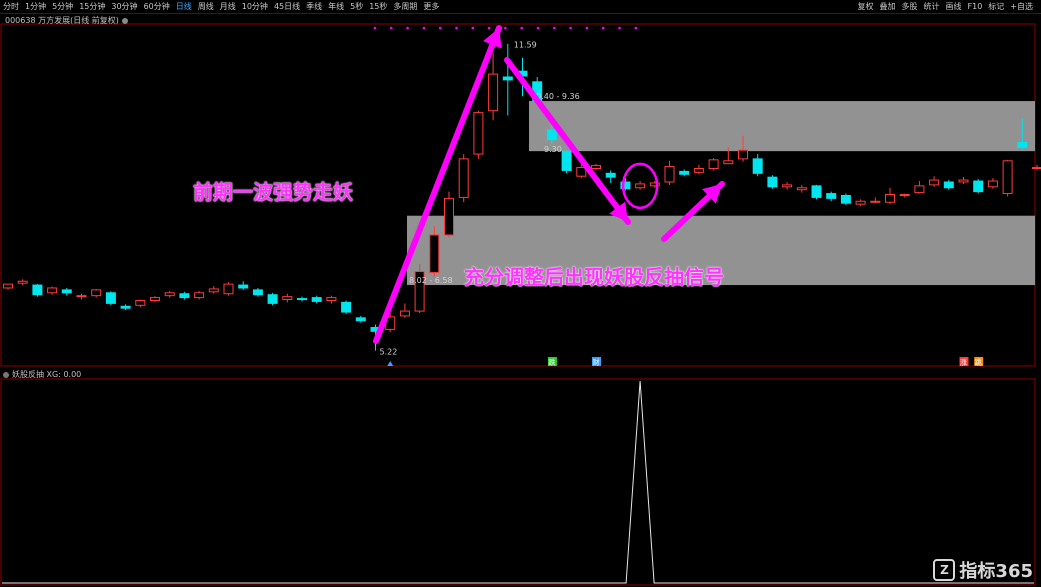  What do you see at coordinates (273, 192) in the screenshot?
I see `annotation-strong-run: 前期一波强势走妖` at bounding box center [273, 192].